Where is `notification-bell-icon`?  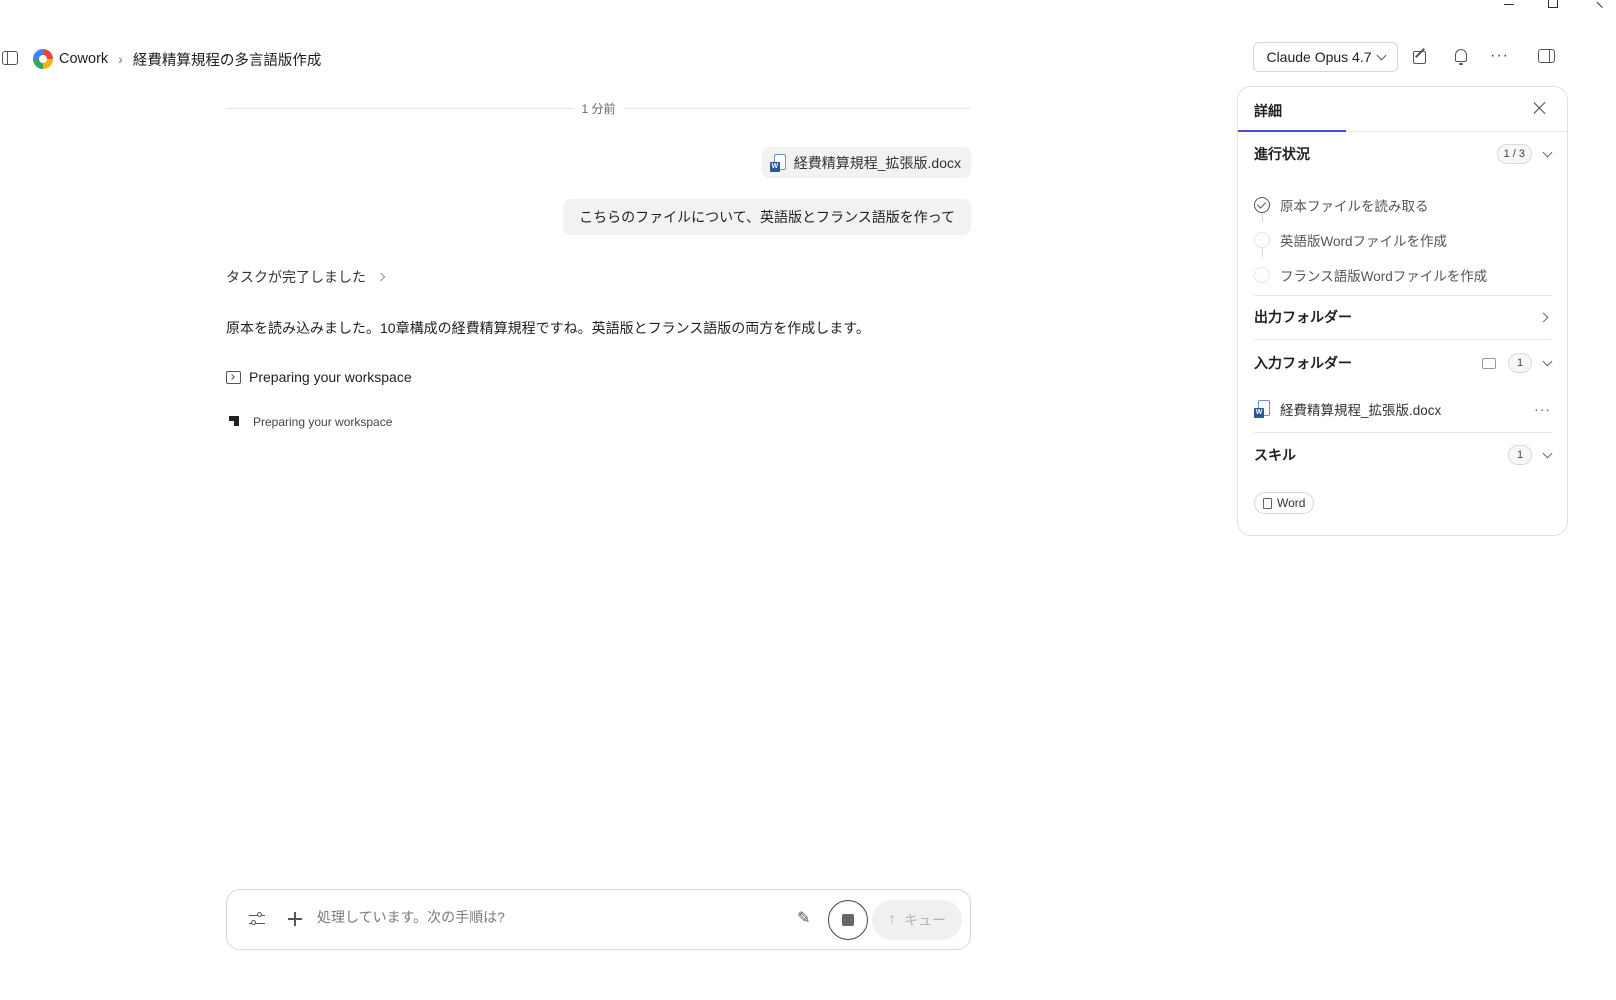 notification-bell-icon is located at coordinates (1461, 57).